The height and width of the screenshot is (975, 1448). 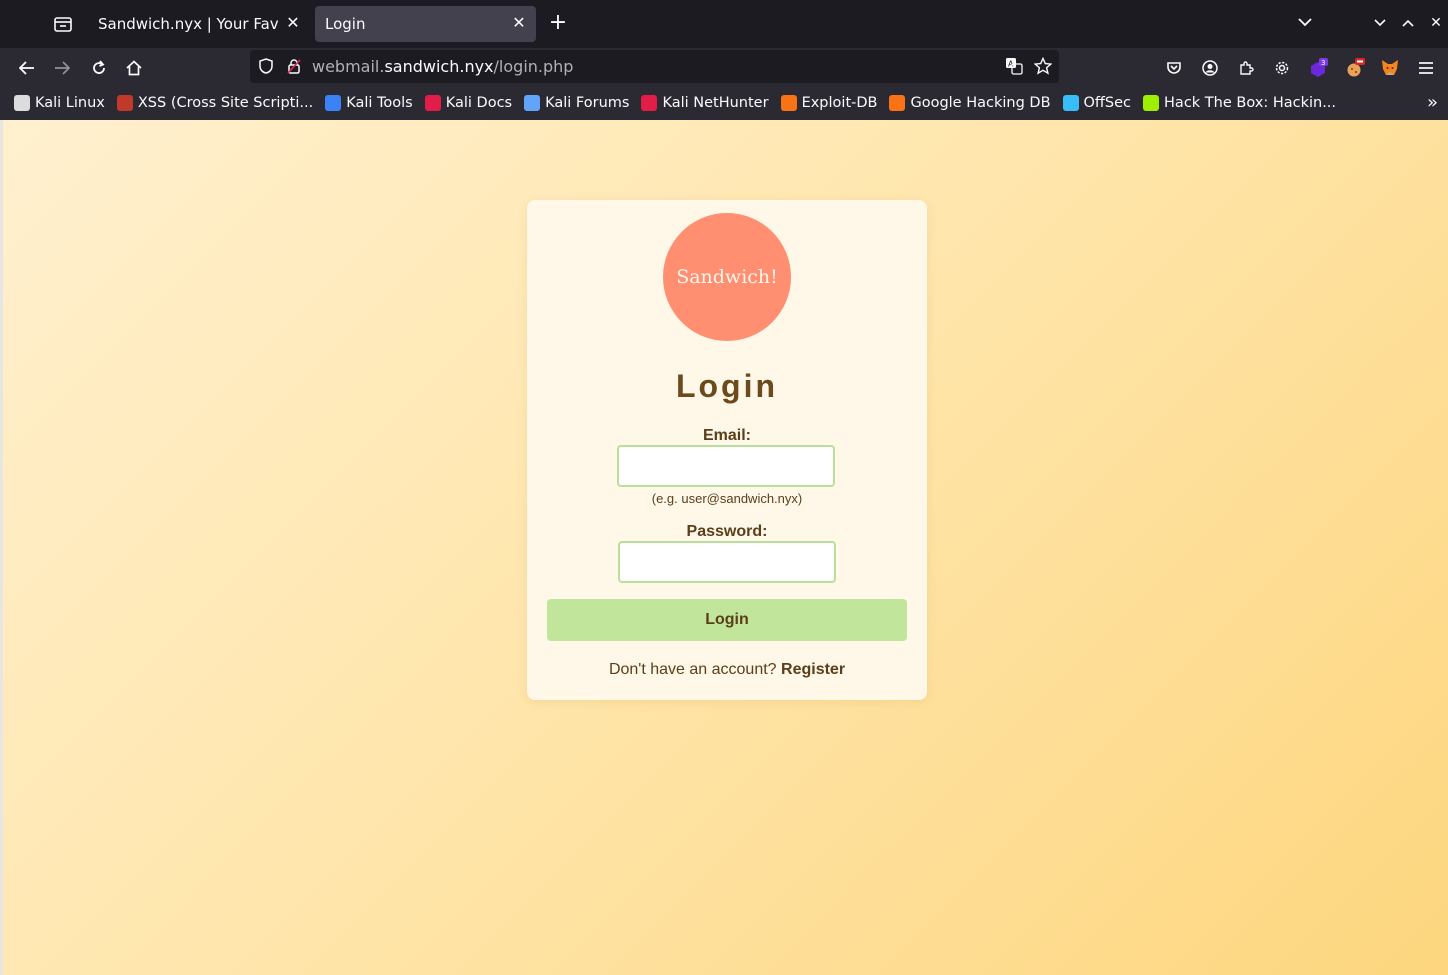 What do you see at coordinates (813, 669) in the screenshot?
I see `register-link: Register` at bounding box center [813, 669].